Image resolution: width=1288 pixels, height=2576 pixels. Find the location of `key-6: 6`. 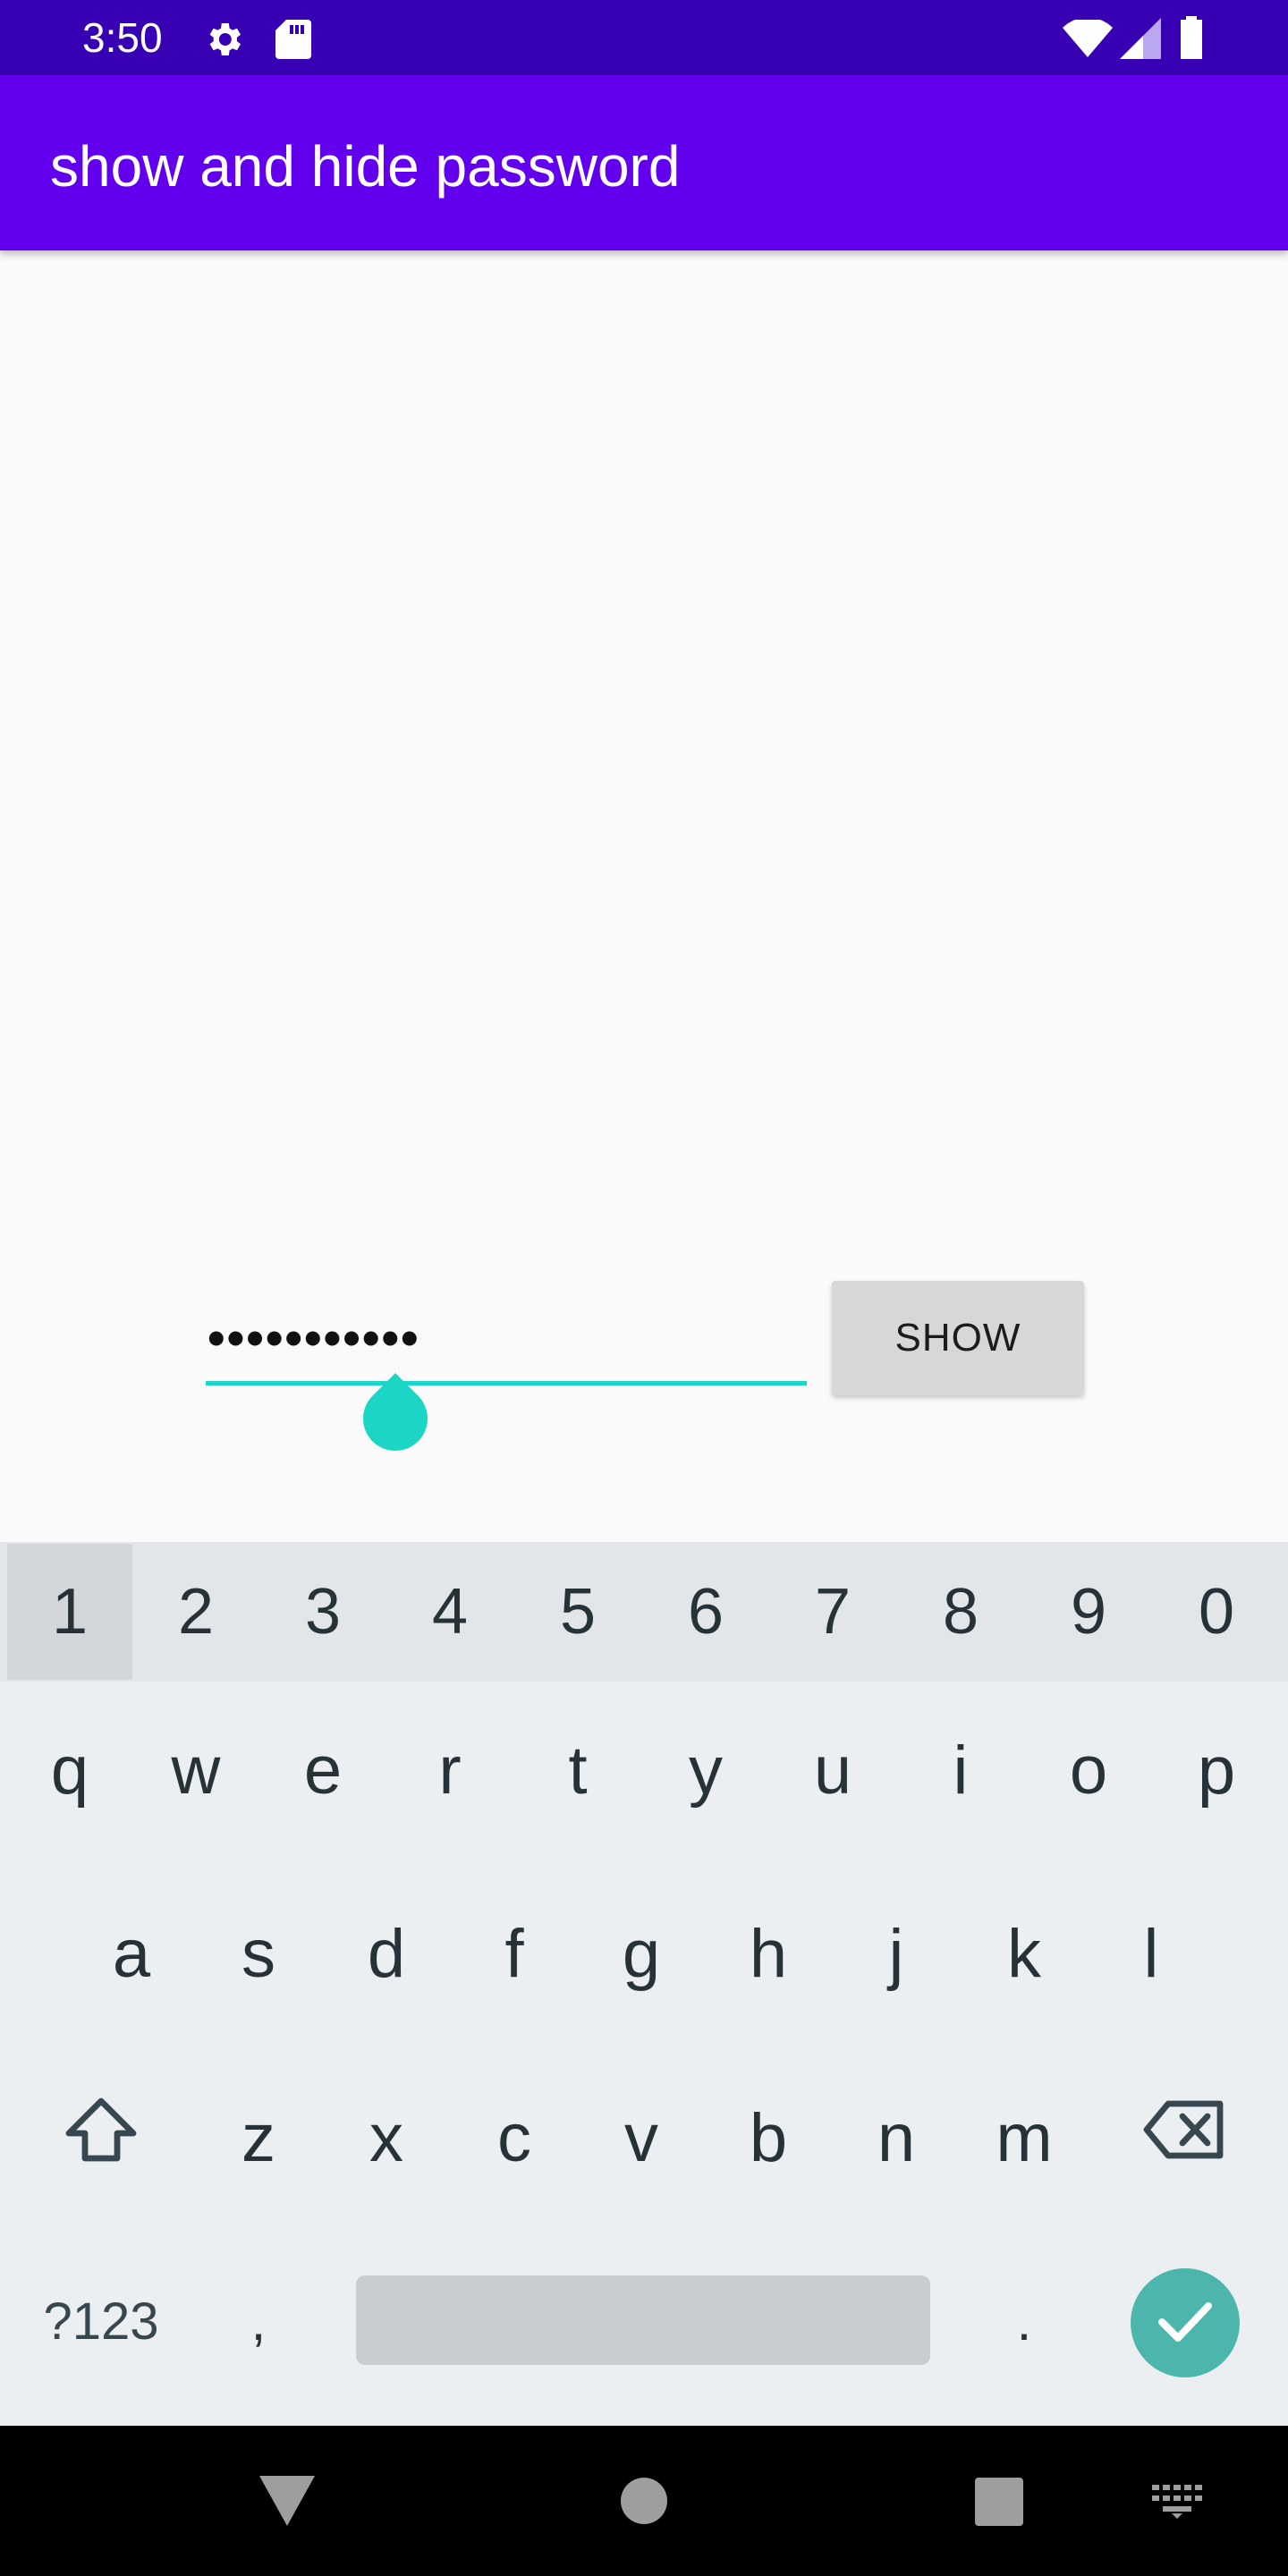

key-6: 6 is located at coordinates (705, 1612).